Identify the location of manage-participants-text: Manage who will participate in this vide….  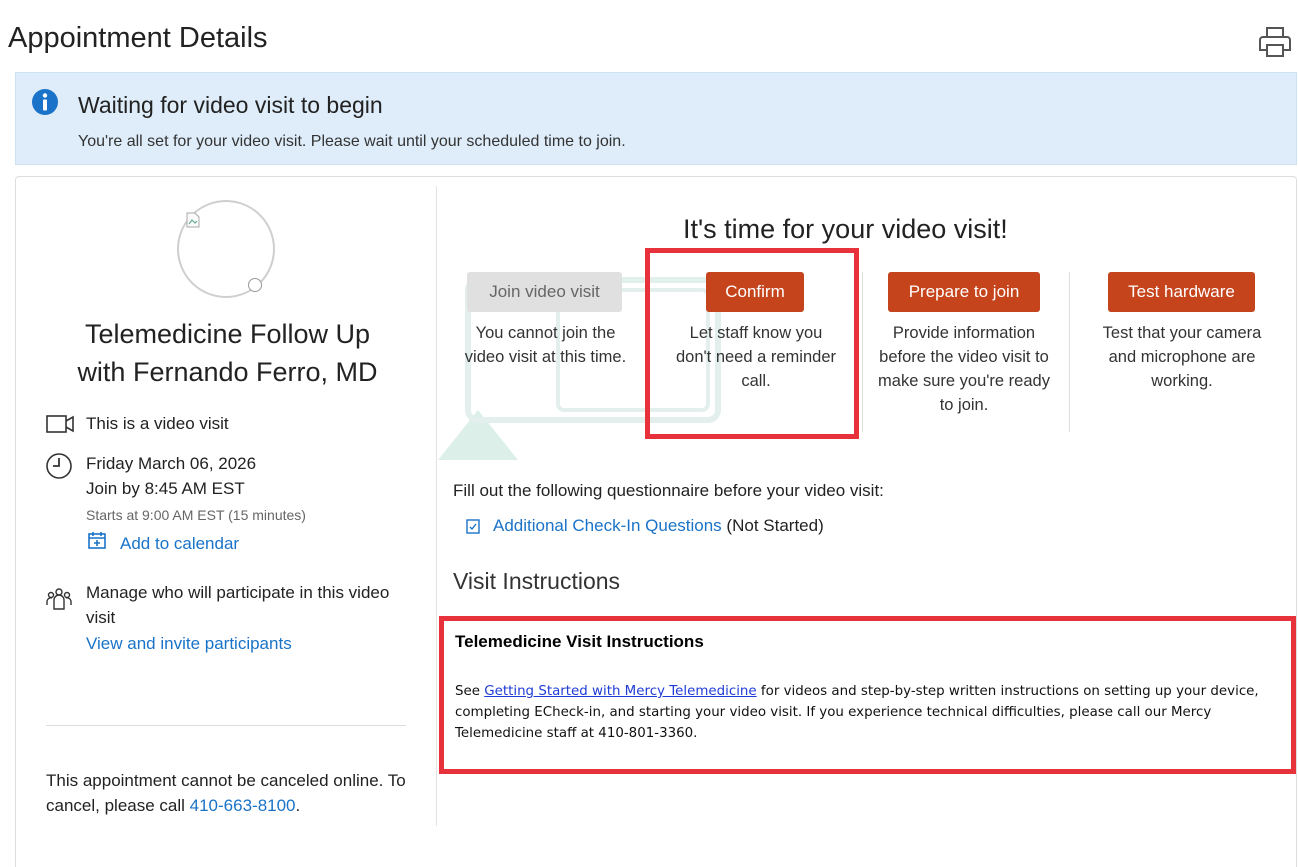
(238, 592).